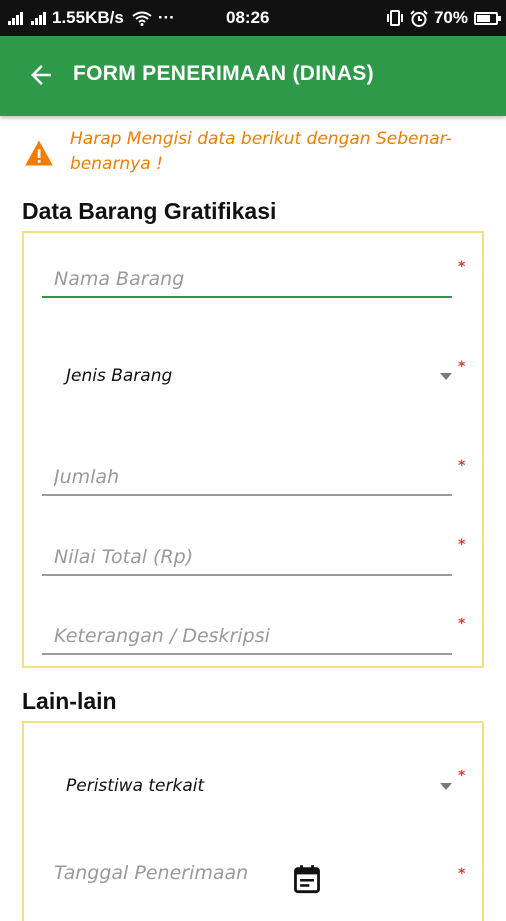 The height and width of the screenshot is (921, 506). Describe the element at coordinates (223, 73) in the screenshot. I see `page-title: FORM PENERIMAAN (DINAS)` at that location.